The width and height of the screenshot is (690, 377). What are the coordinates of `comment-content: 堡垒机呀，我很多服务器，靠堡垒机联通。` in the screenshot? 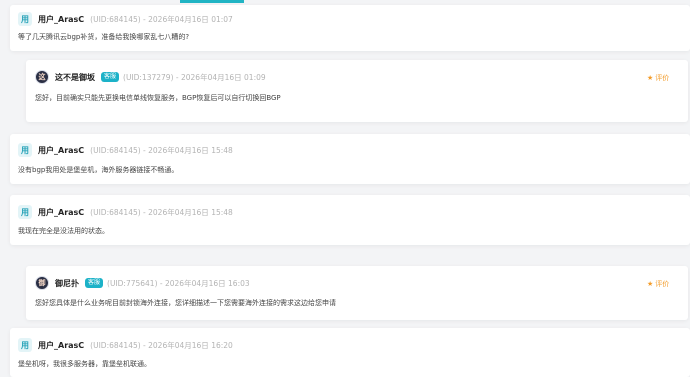 It's located at (84, 364).